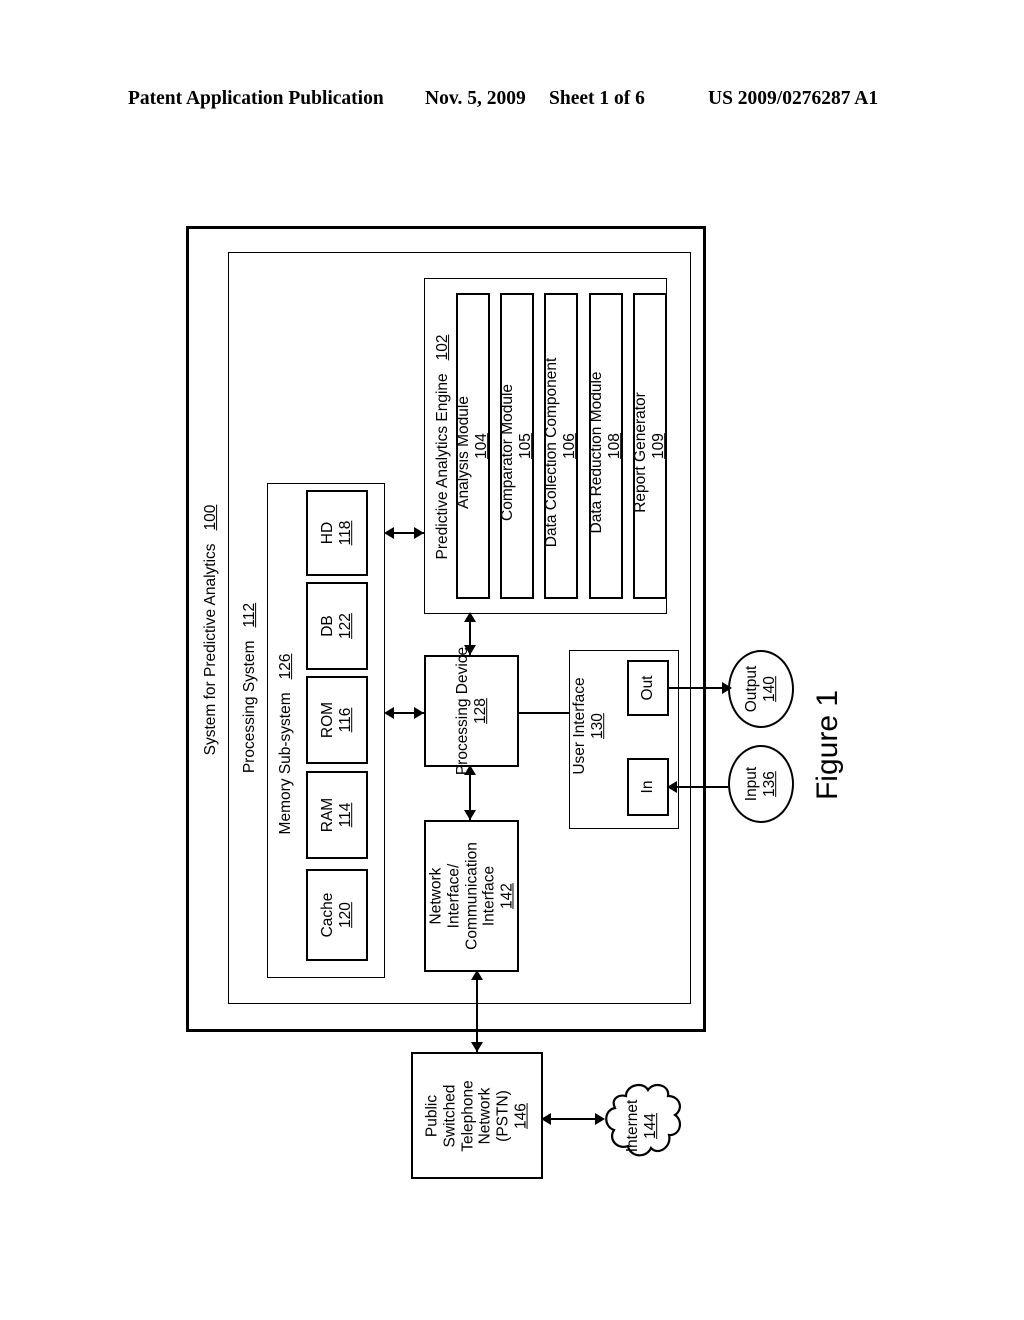  Describe the element at coordinates (389, 713) in the screenshot. I see `arrowhead-memory-pd-left` at that location.